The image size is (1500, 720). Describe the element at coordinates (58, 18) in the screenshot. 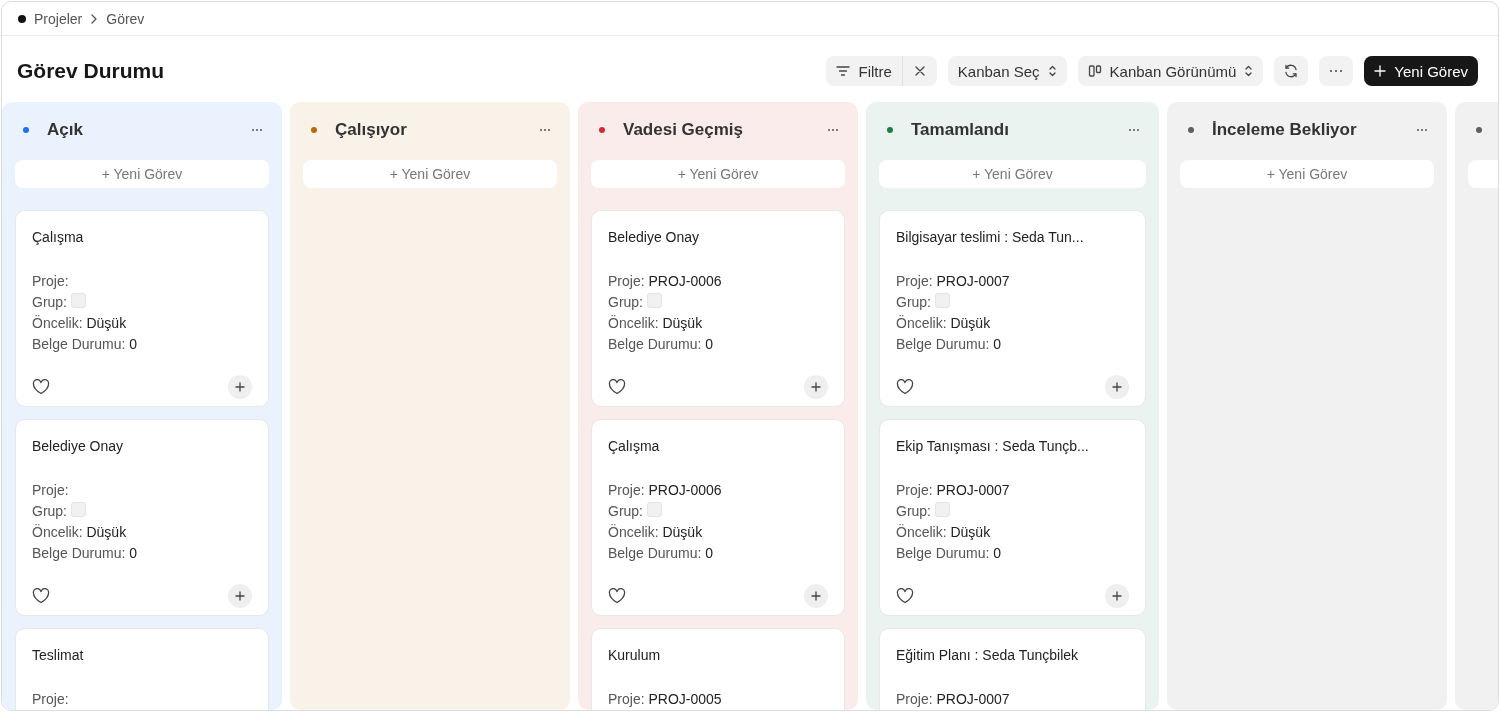

I see `breadcrumb-link: Projeler` at that location.